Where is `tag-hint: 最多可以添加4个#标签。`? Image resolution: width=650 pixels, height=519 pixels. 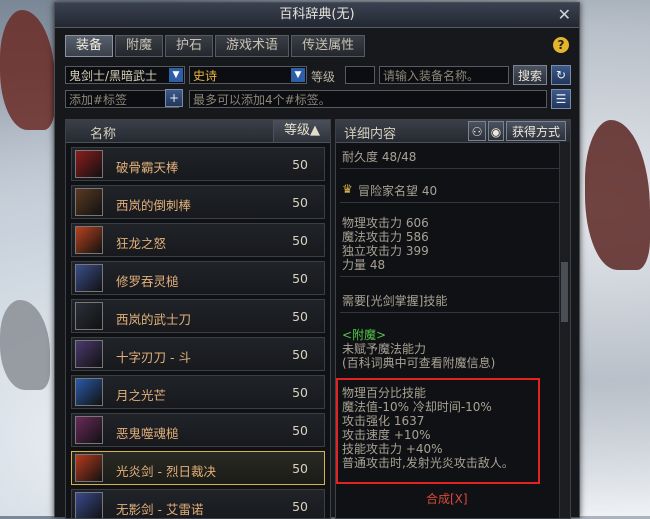 tag-hint: 最多可以添加4个#标签。 is located at coordinates (262, 100).